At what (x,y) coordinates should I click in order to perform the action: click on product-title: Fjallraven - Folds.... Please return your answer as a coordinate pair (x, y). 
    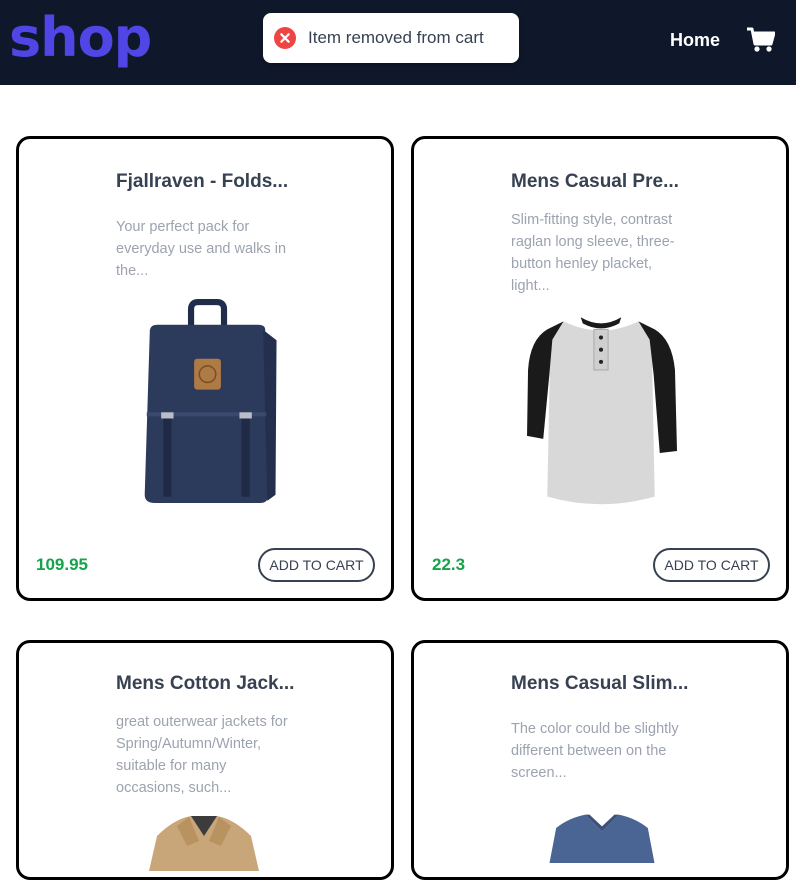
    Looking at the image, I should click on (202, 182).